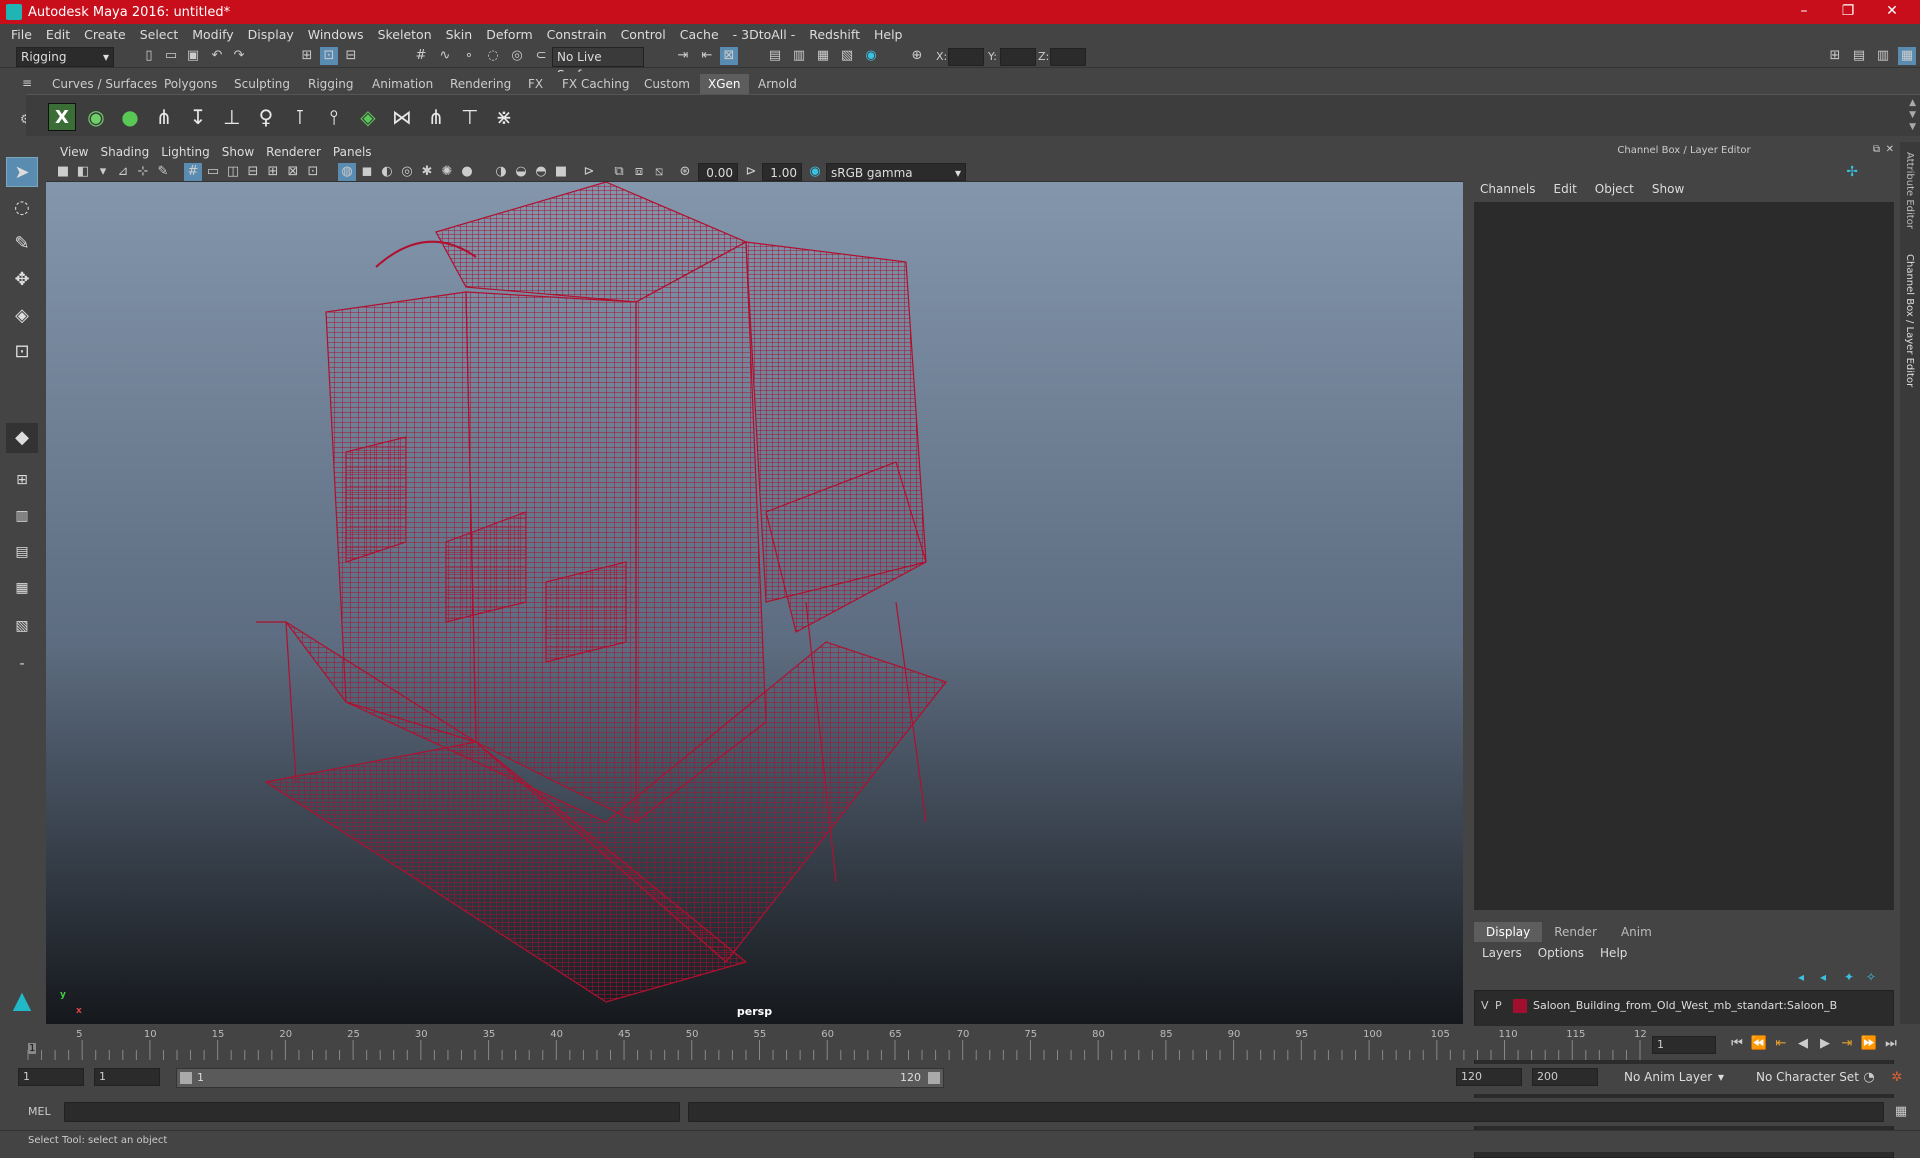  Describe the element at coordinates (1613, 953) in the screenshot. I see `layer-menu-help: Help` at that location.